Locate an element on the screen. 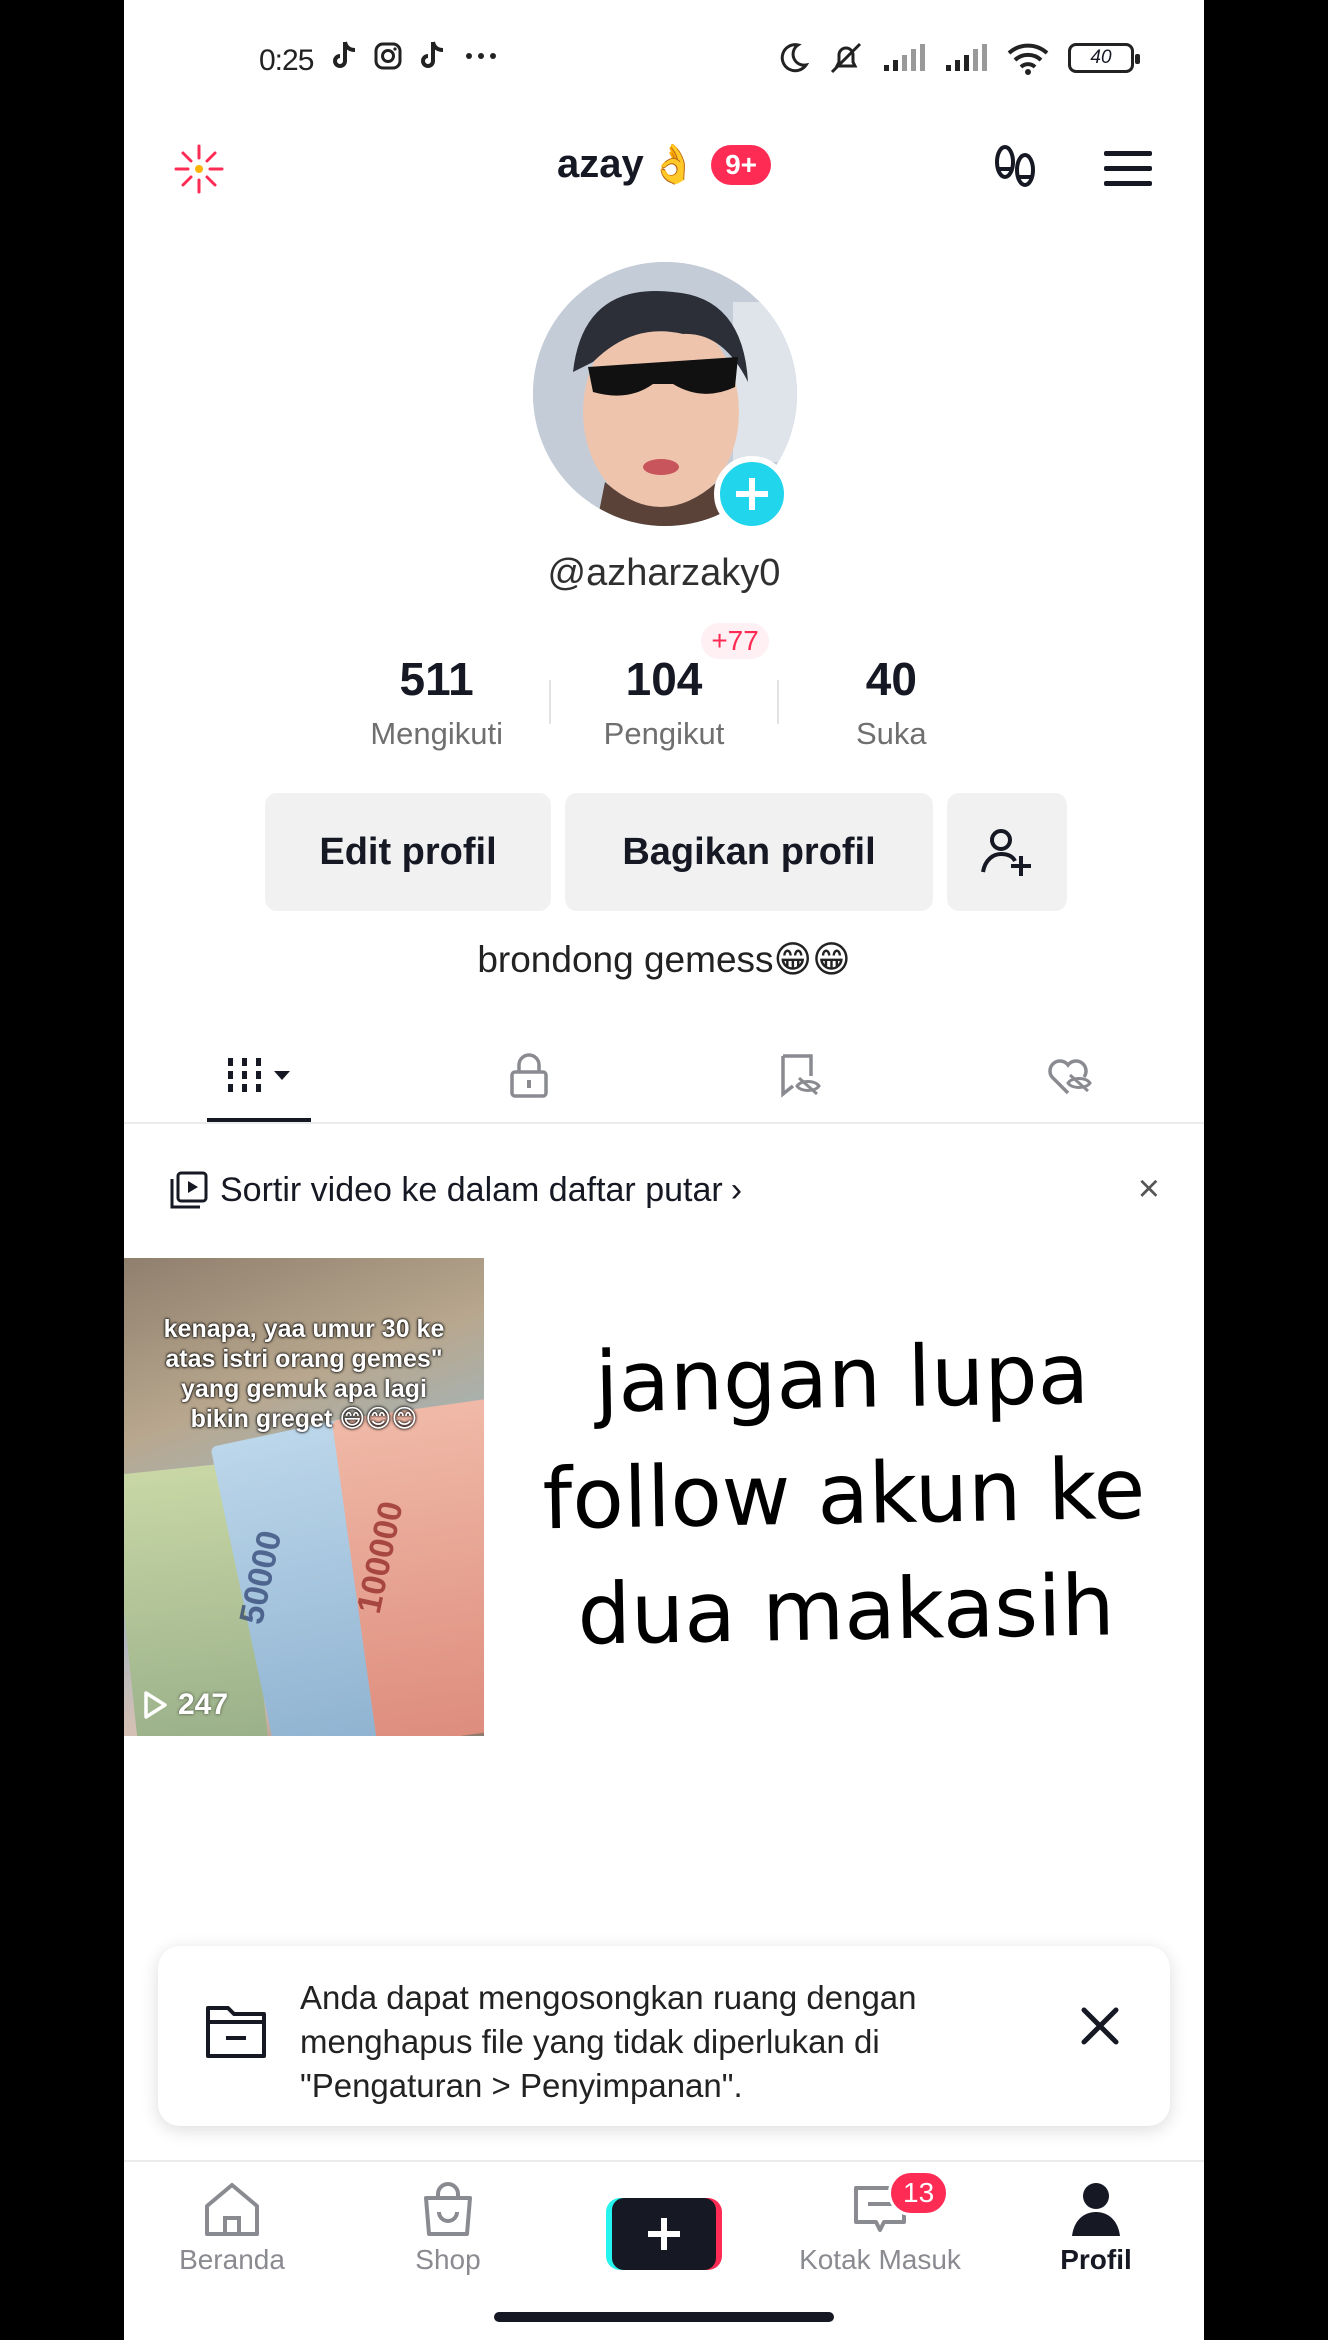 The height and width of the screenshot is (2340, 1328). stat-followers: +77 104 Pengikut is located at coordinates (663, 696).